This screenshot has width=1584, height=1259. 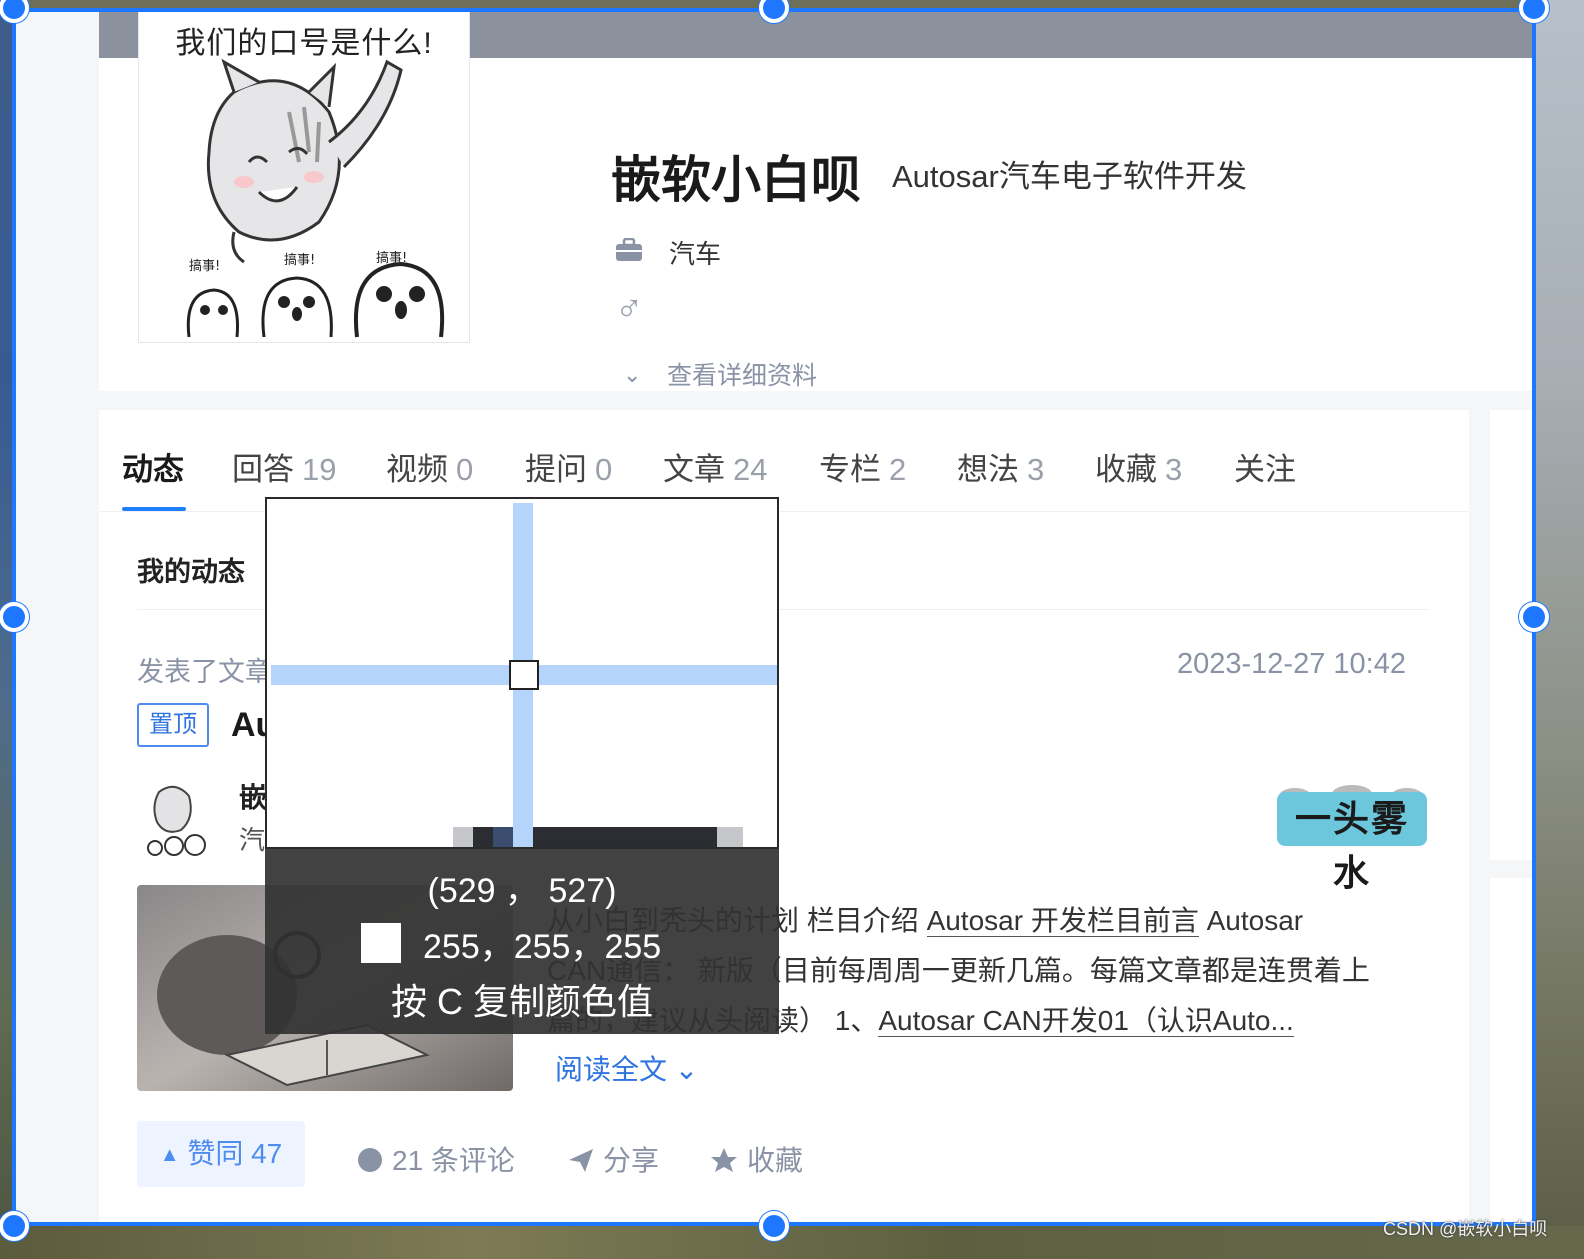 I want to click on column-logo-text: 一头雾水, so click(x=1352, y=843).